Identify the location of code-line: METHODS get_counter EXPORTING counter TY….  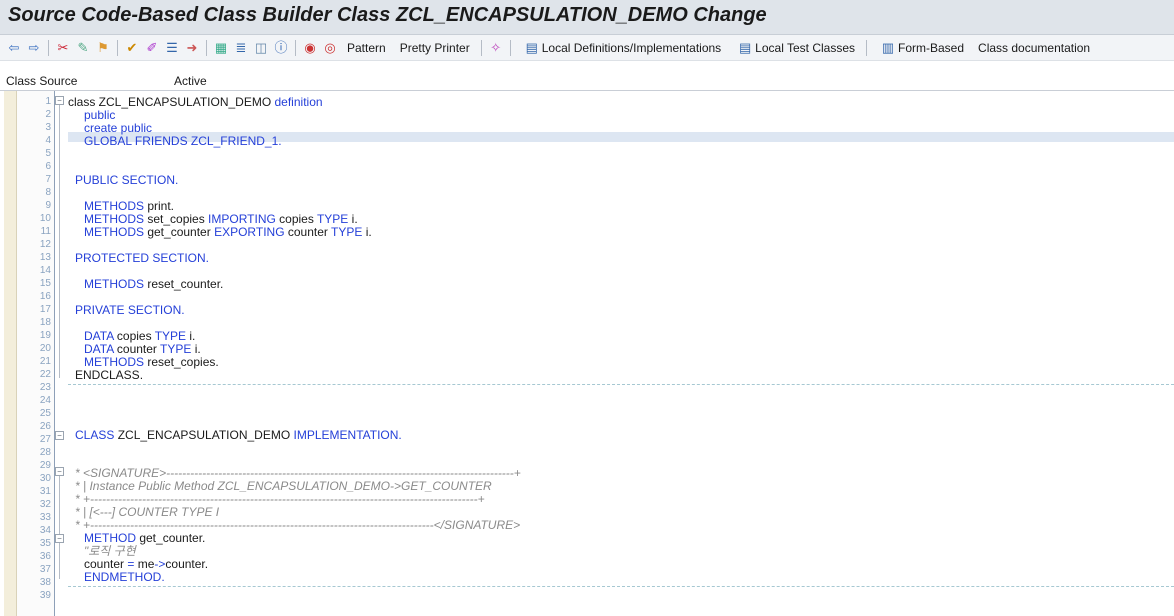
(228, 232).